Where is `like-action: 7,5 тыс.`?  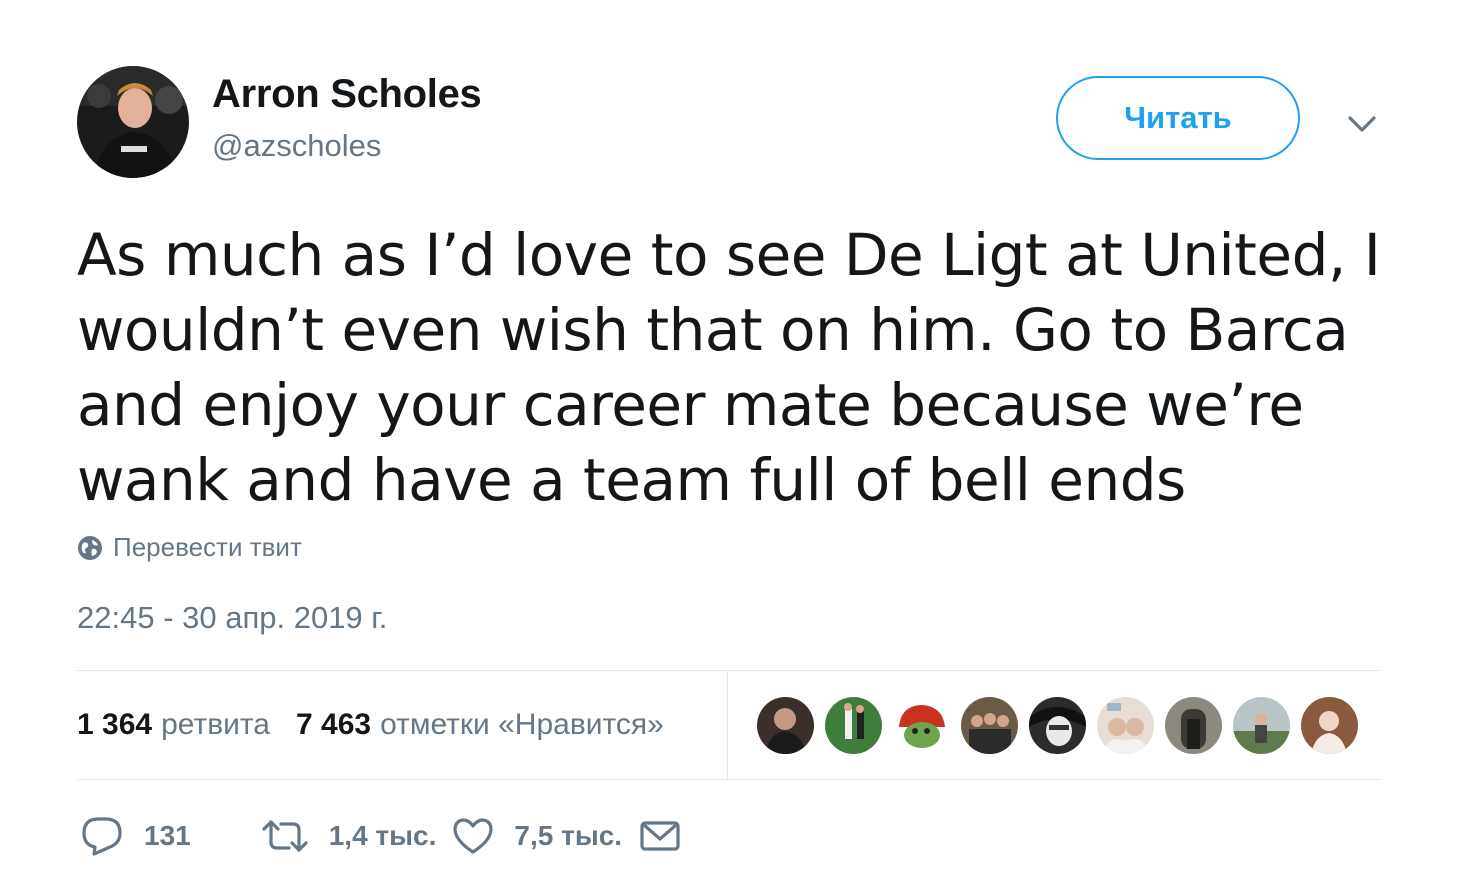 like-action: 7,5 тыс. is located at coordinates (537, 836).